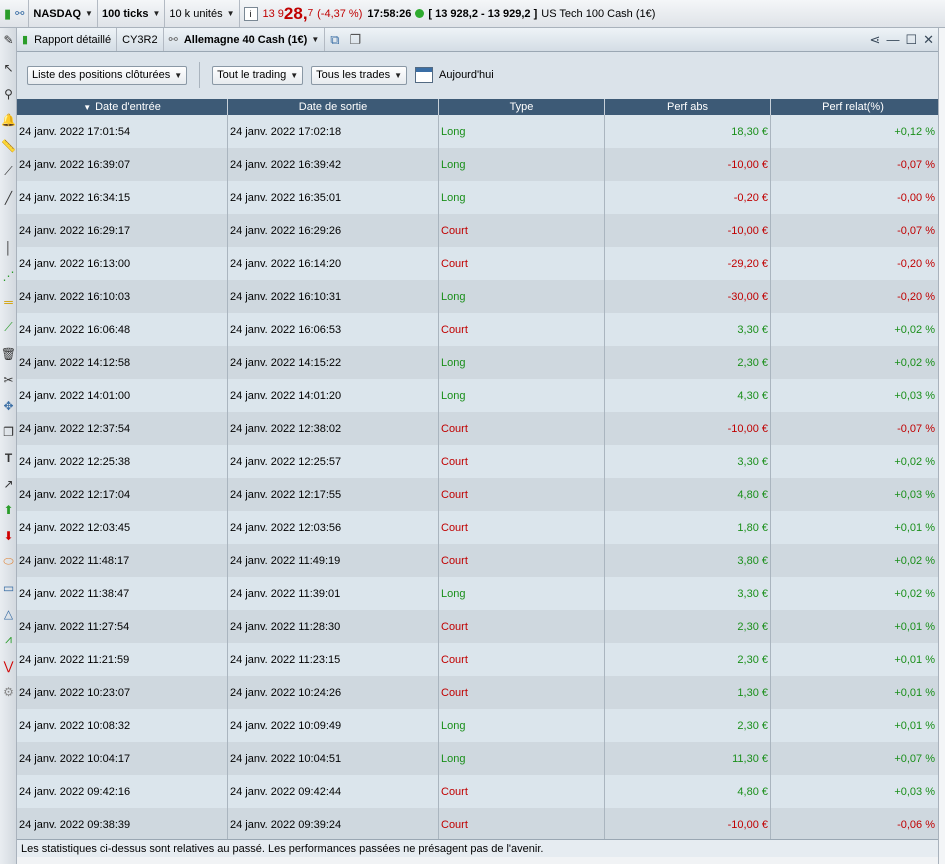 The image size is (945, 864). I want to click on column-header-exit-date: Date de sortie, so click(333, 107).